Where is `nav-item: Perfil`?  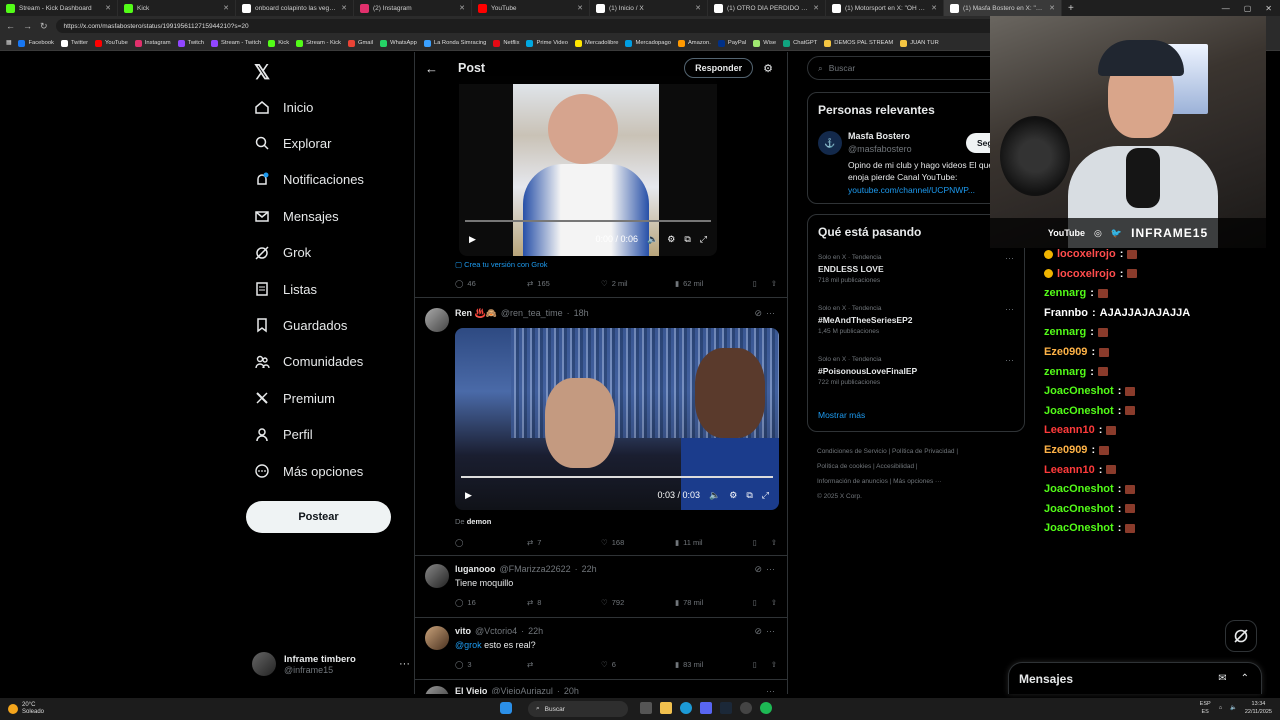
nav-item: Perfil is located at coordinates (283, 435).